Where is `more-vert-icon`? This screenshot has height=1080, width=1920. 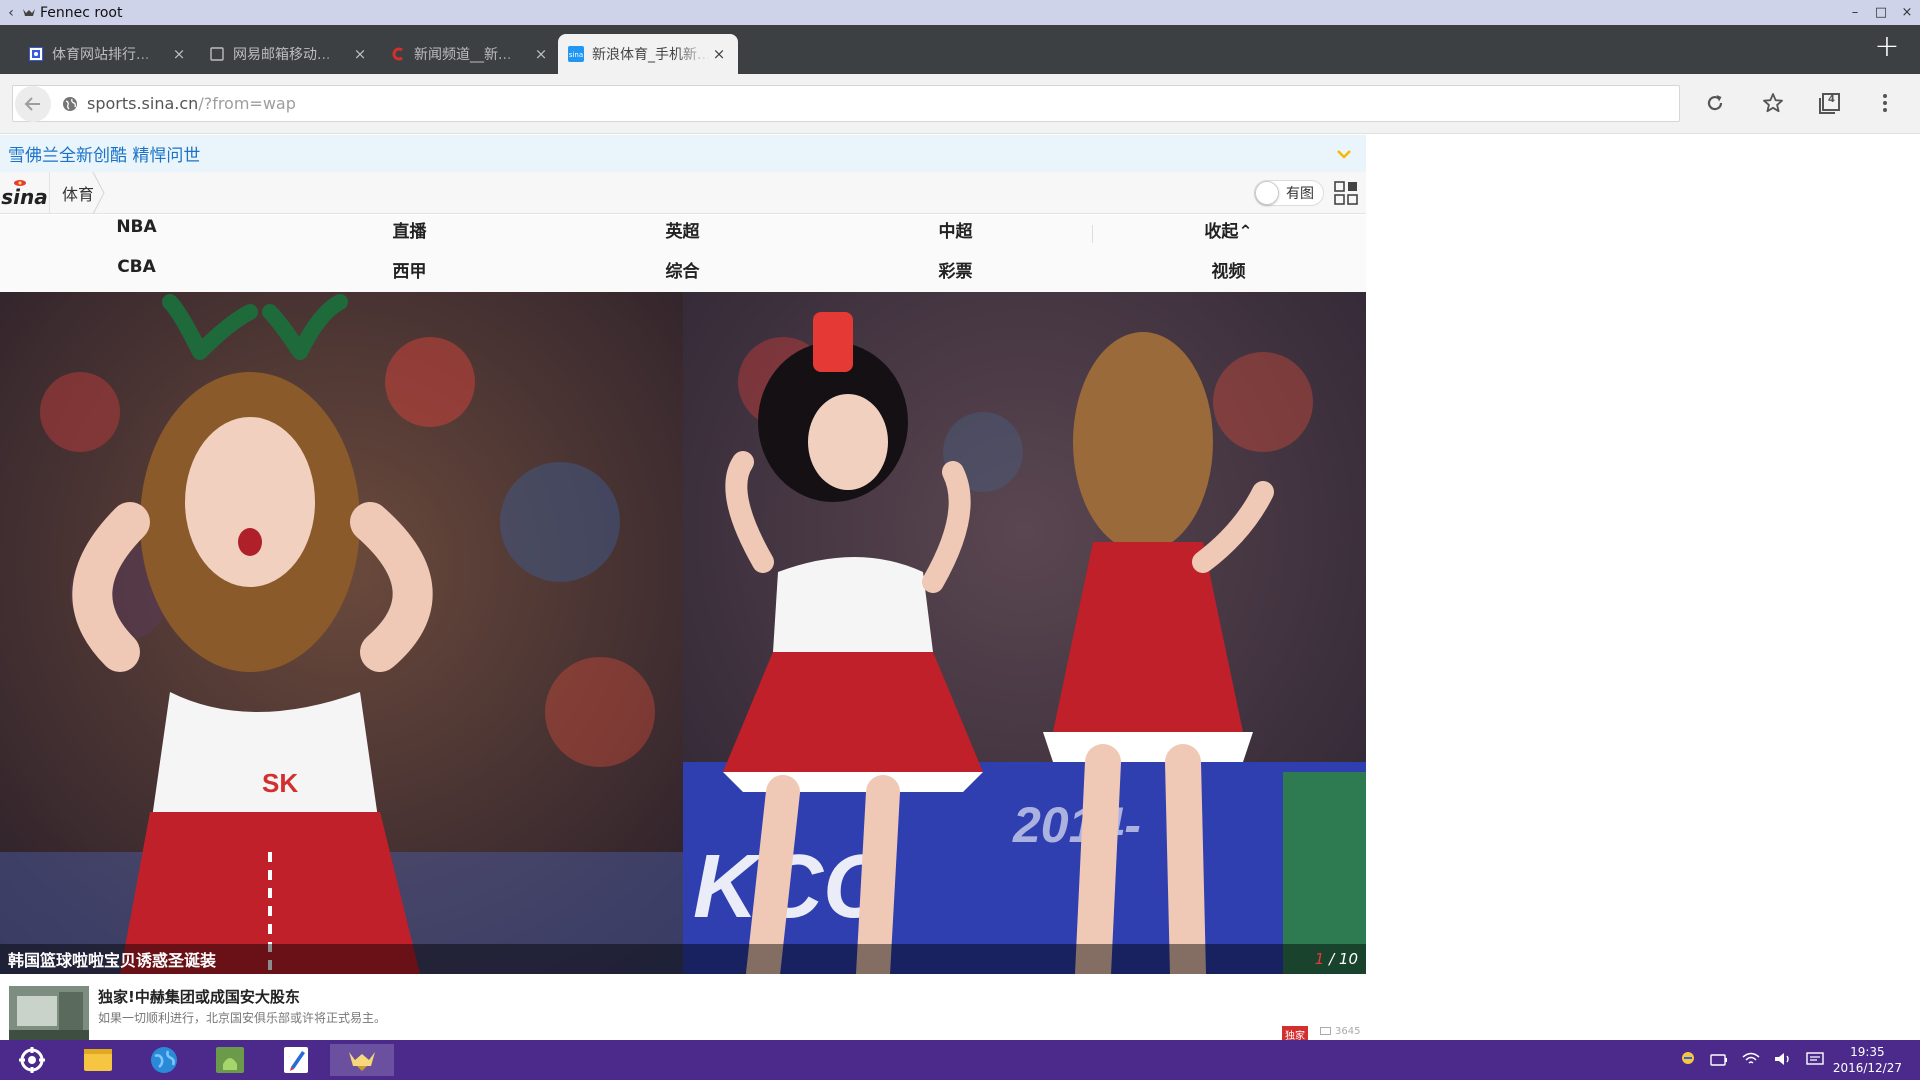
more-vert-icon is located at coordinates (1885, 103).